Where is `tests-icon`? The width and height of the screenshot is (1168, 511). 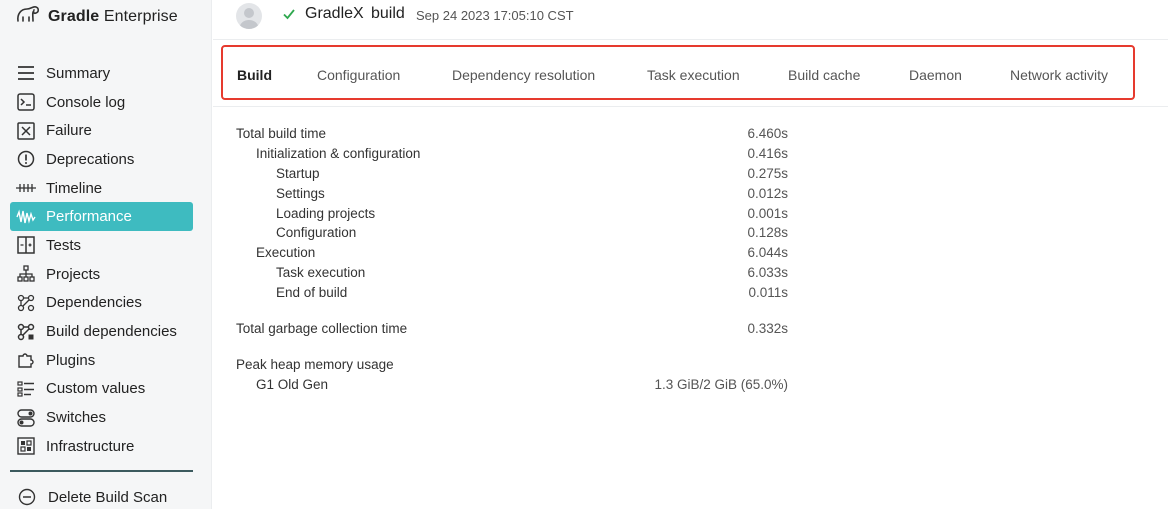 tests-icon is located at coordinates (26, 245).